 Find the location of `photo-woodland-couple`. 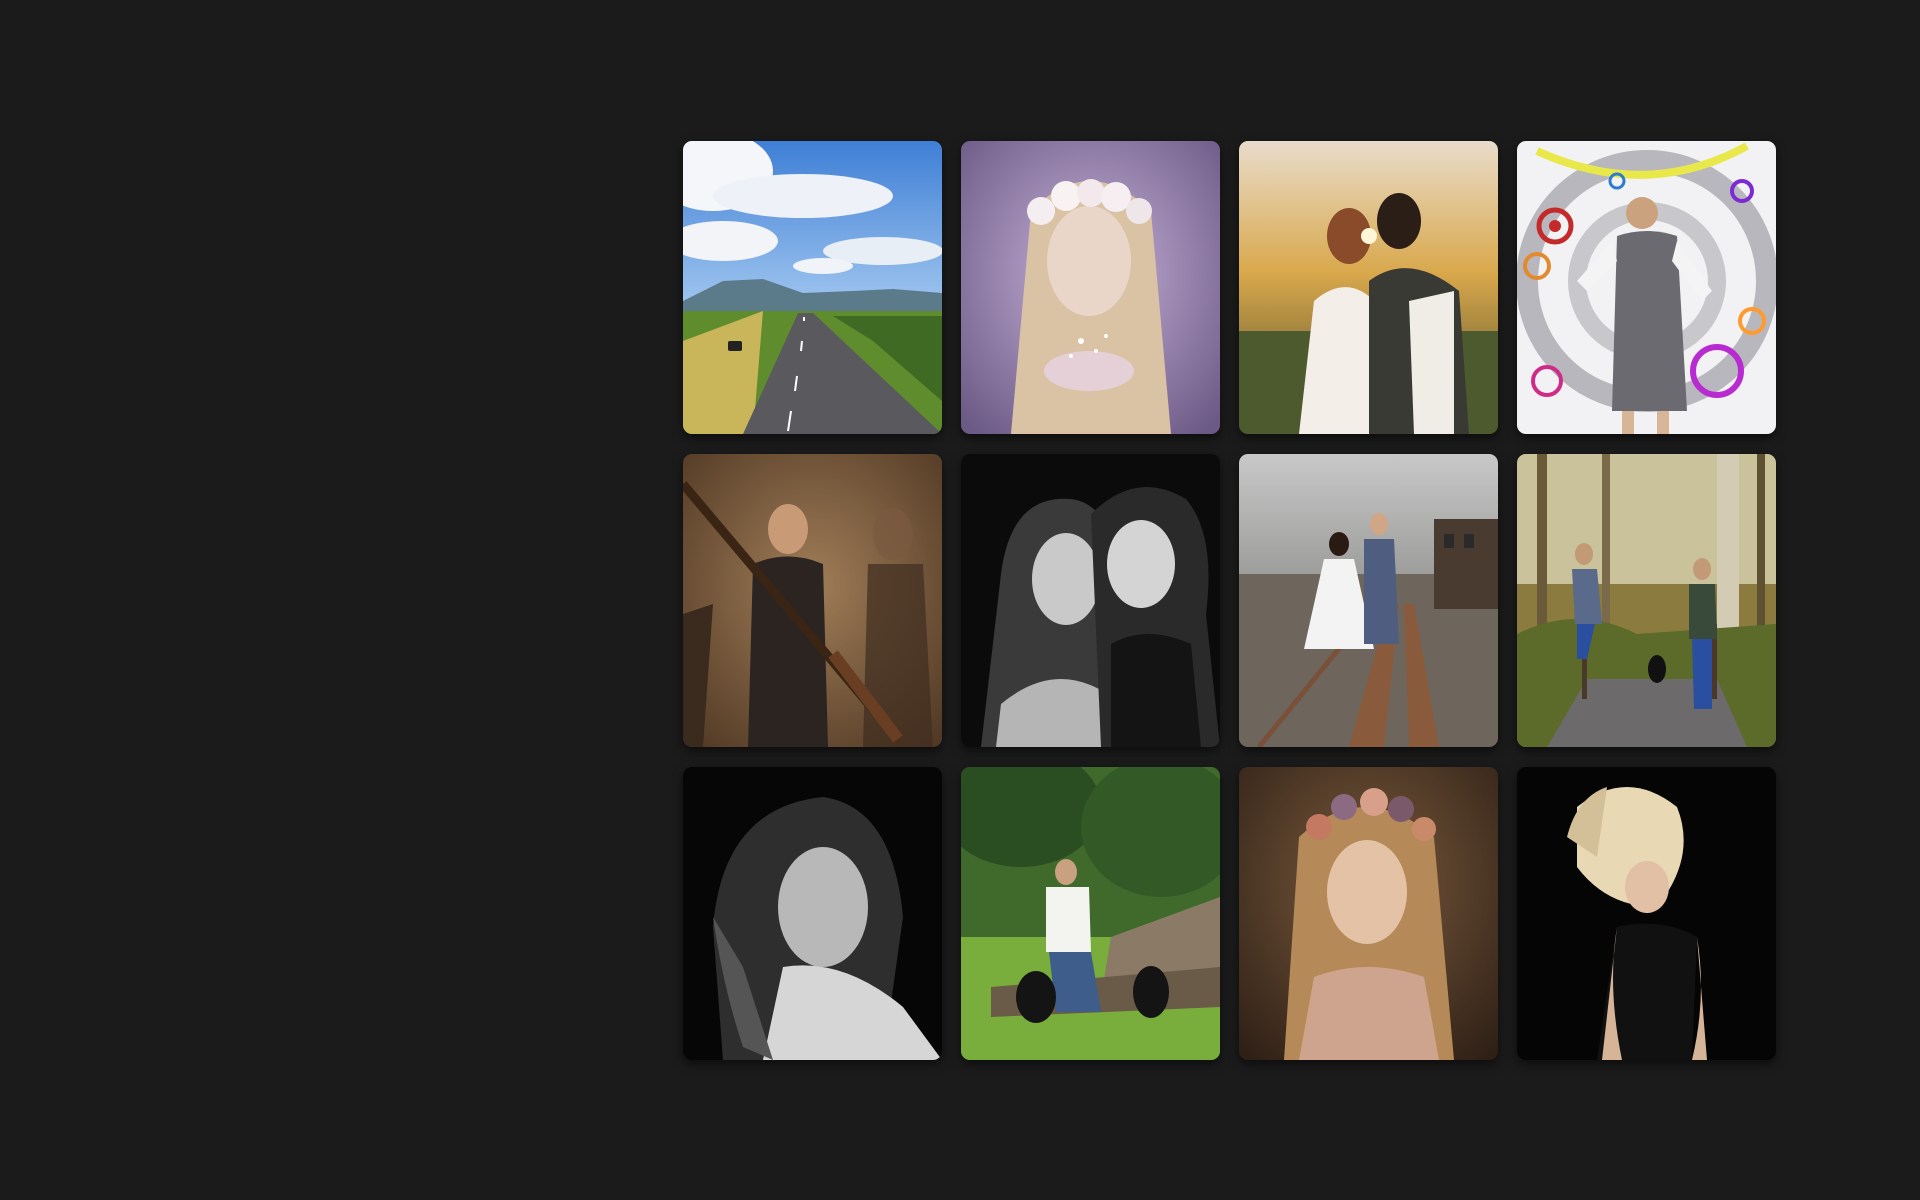

photo-woodland-couple is located at coordinates (1646, 600).